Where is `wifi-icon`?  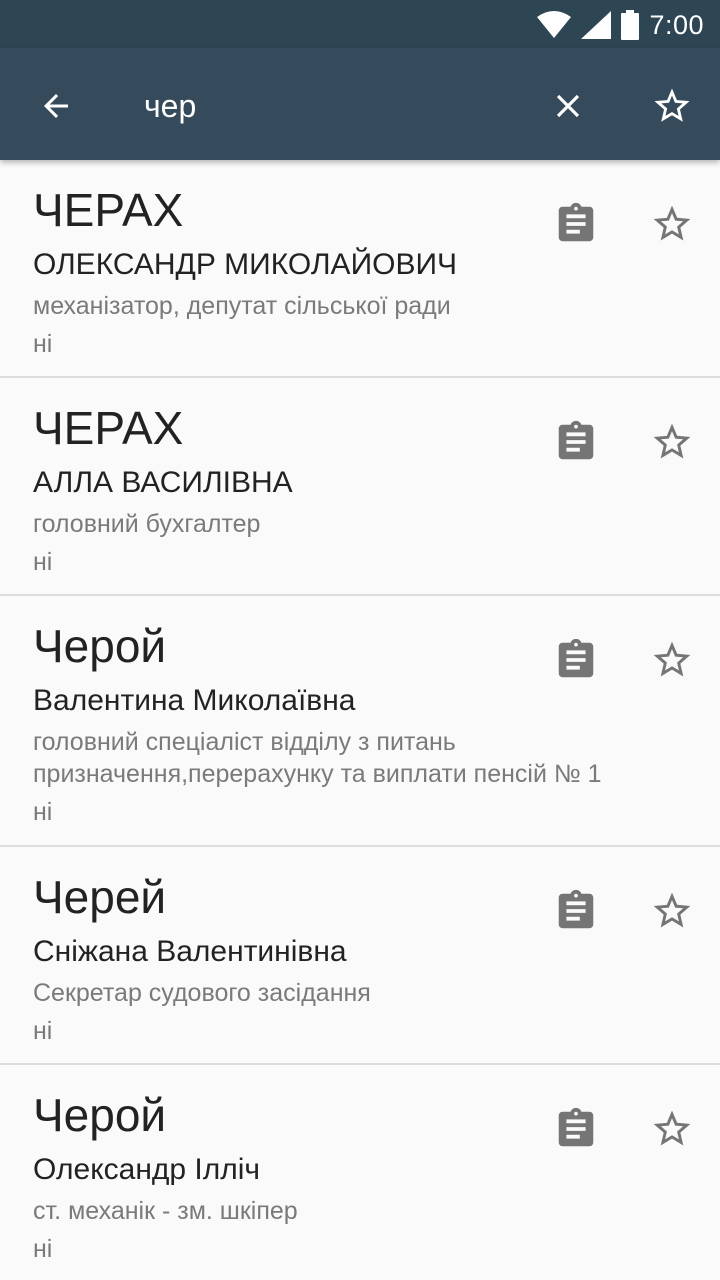 wifi-icon is located at coordinates (554, 24).